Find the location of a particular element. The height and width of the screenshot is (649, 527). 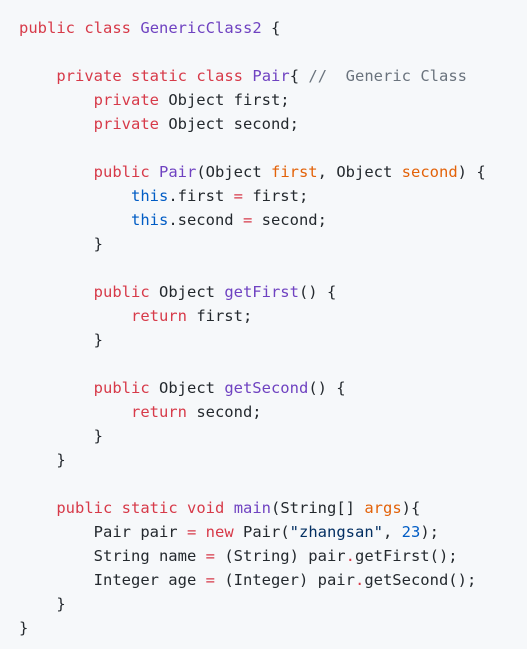

code-line: public Object getSecond() { is located at coordinates (273, 388).